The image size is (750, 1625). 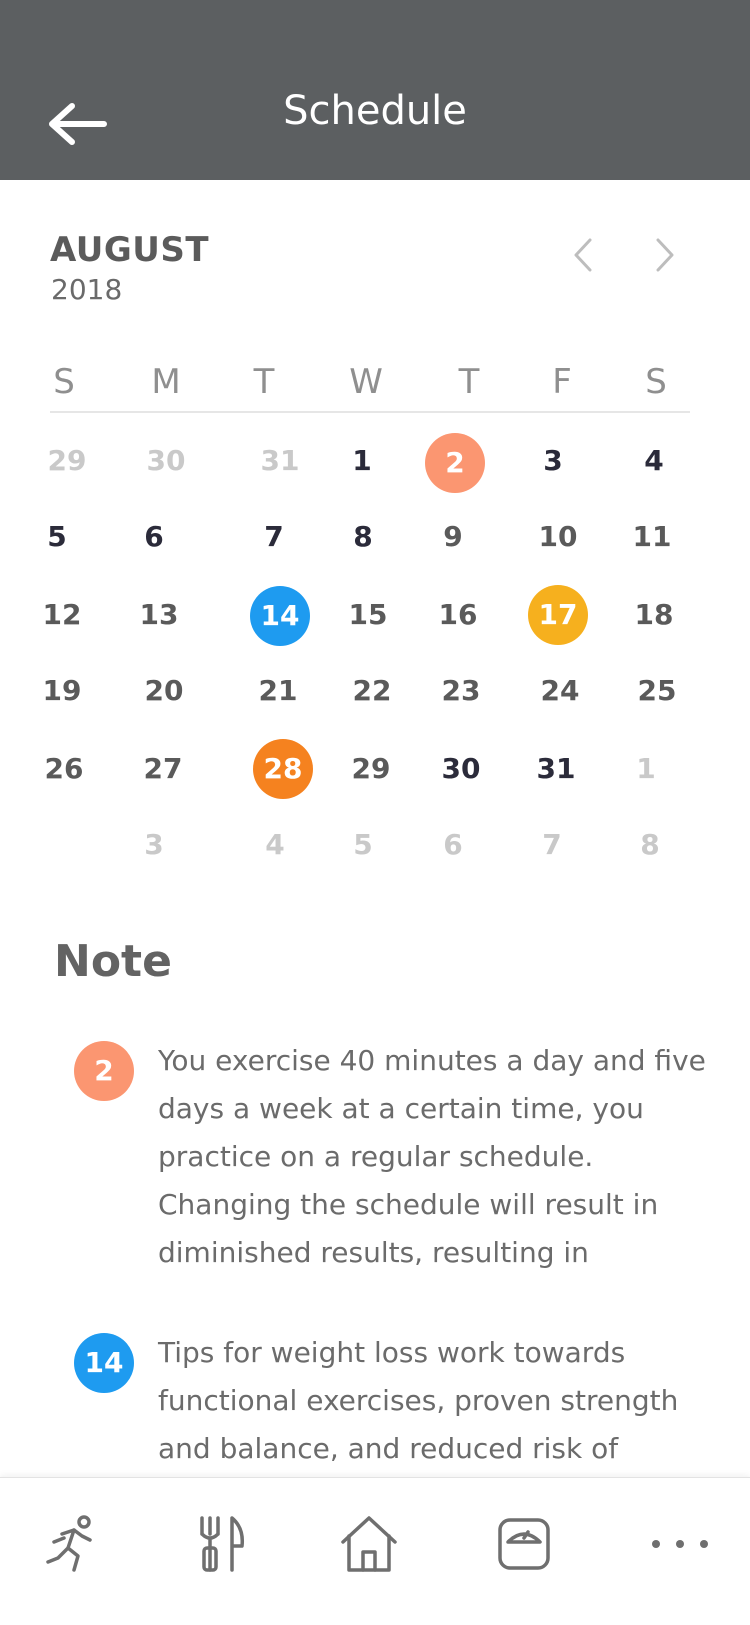 What do you see at coordinates (163, 769) in the screenshot?
I see `calendar-day: 27` at bounding box center [163, 769].